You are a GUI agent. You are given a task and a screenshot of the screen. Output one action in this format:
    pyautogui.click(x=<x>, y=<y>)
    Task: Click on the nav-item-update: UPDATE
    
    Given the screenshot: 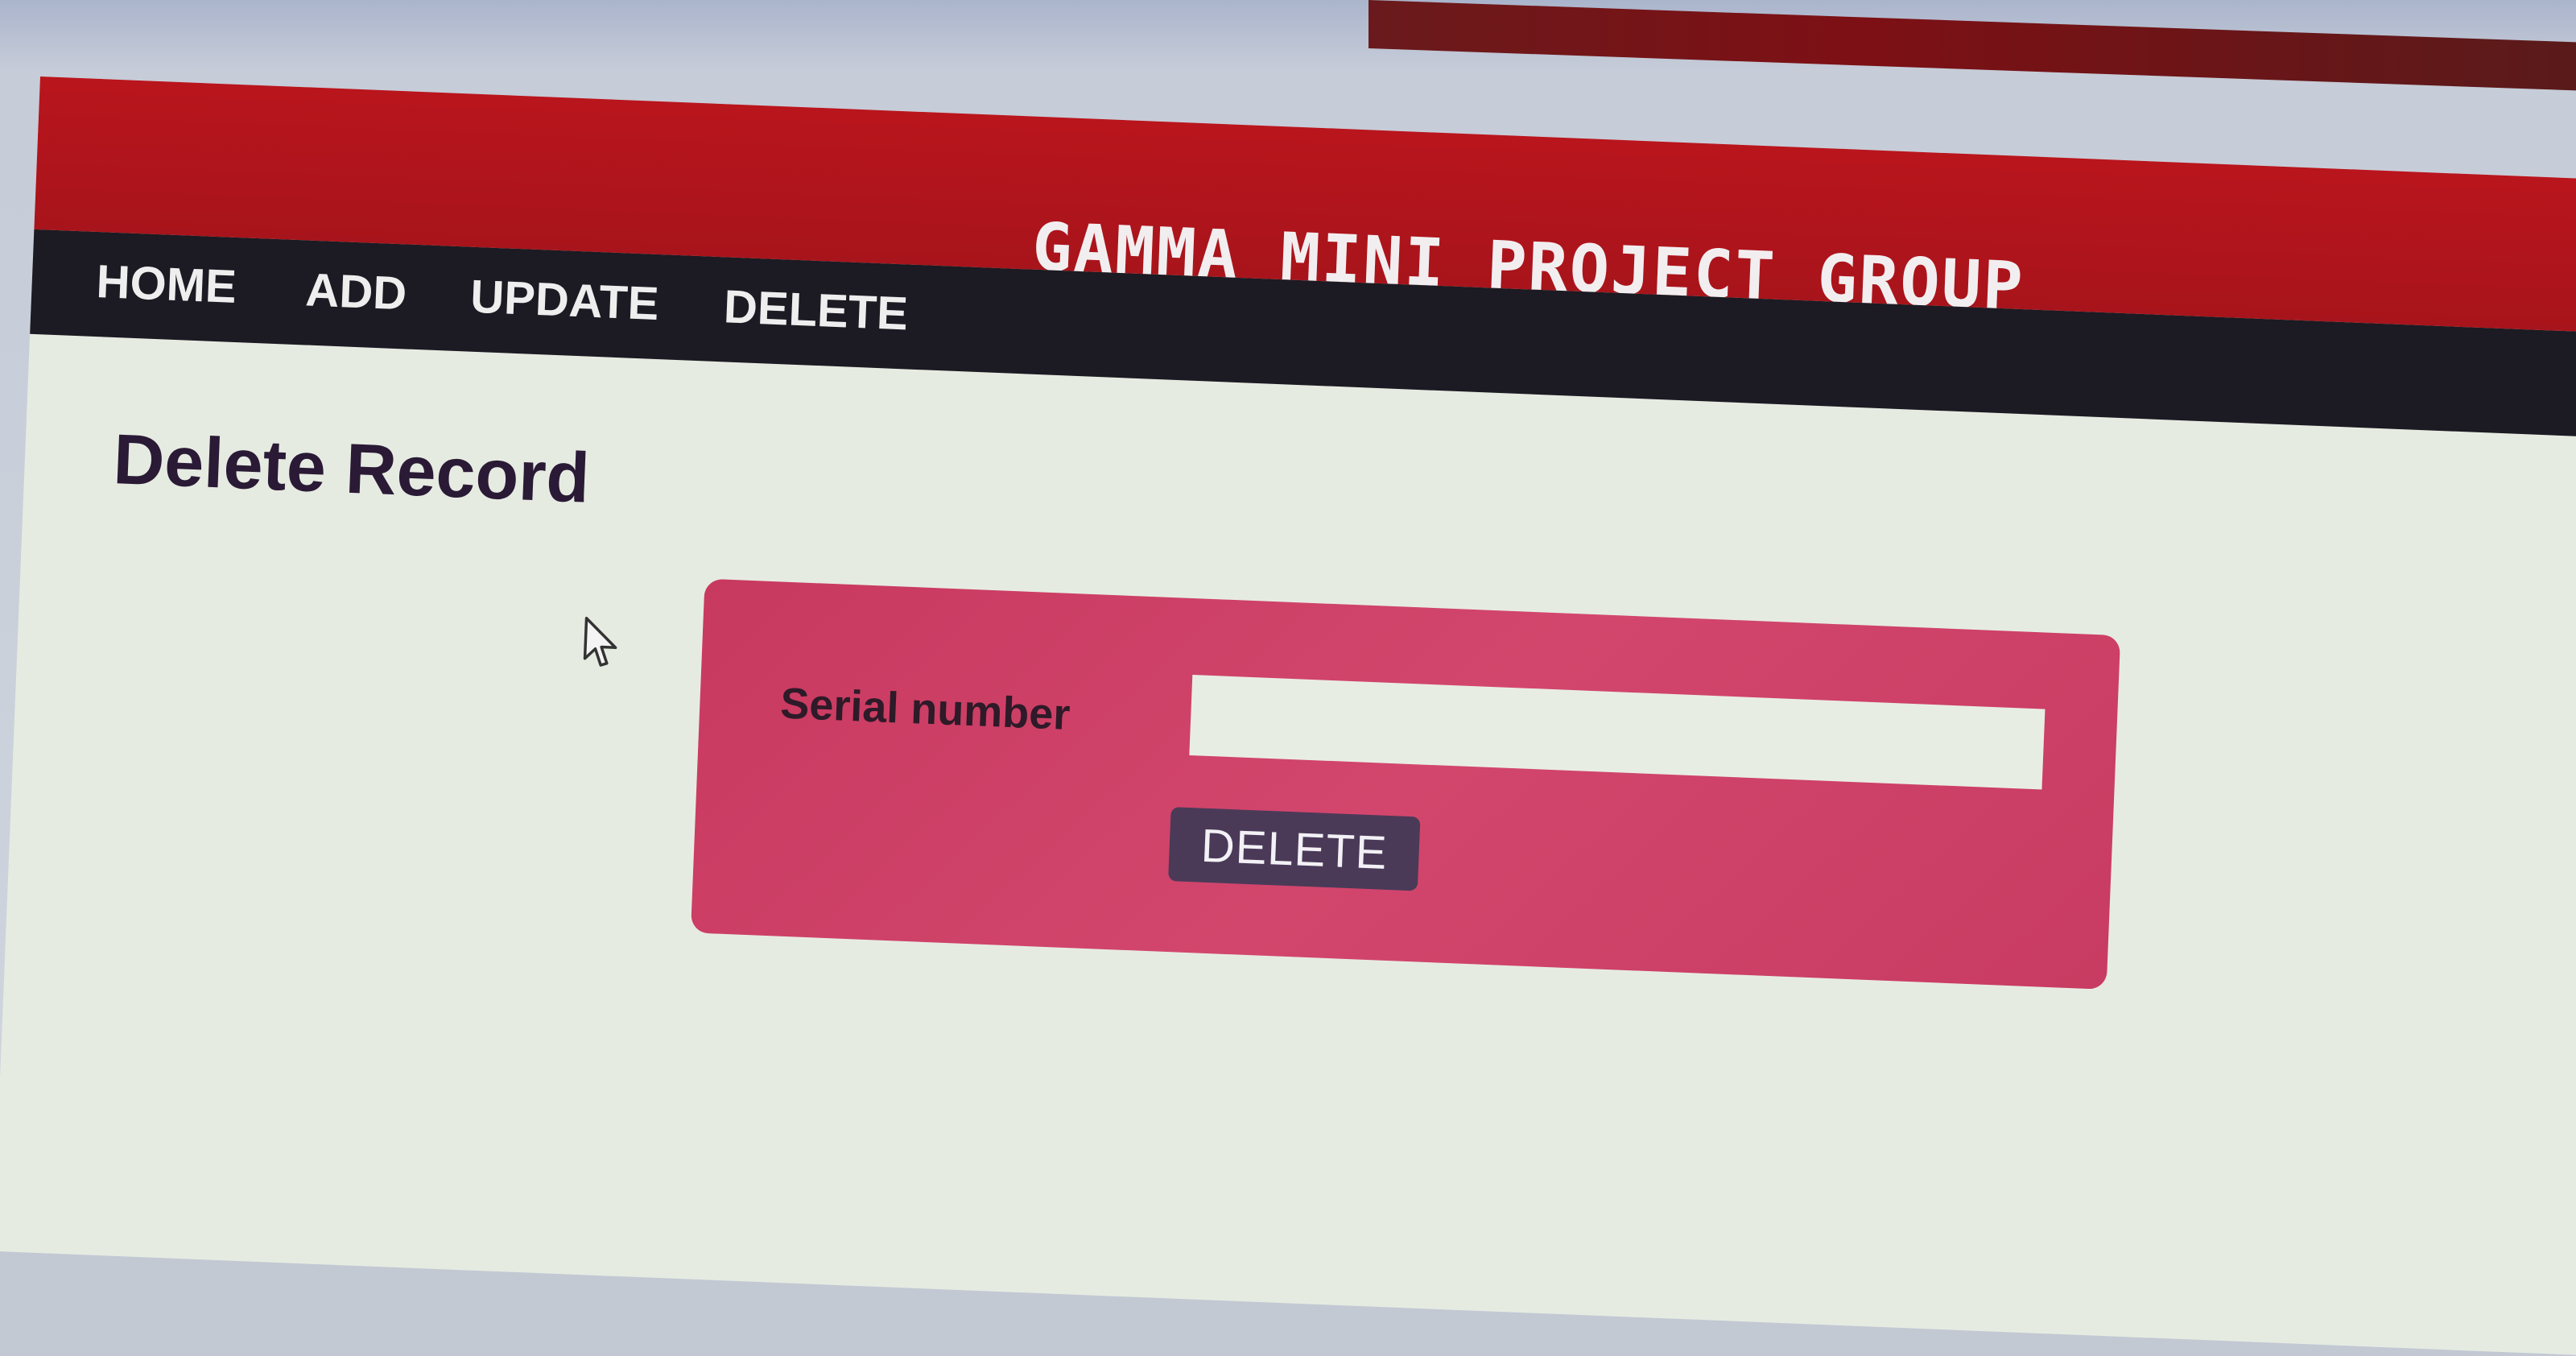 What is the action you would take?
    pyautogui.click(x=564, y=300)
    